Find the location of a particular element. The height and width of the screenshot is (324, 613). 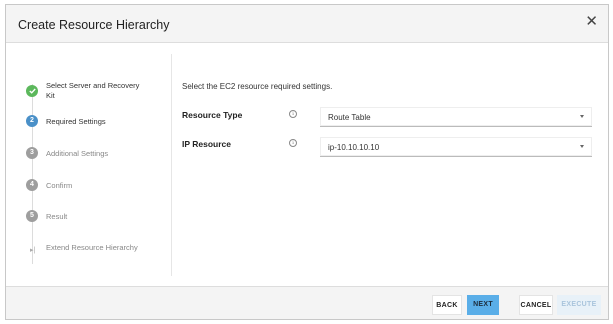

ip-resource-select: ip-10.10.10.10 is located at coordinates (456, 147).